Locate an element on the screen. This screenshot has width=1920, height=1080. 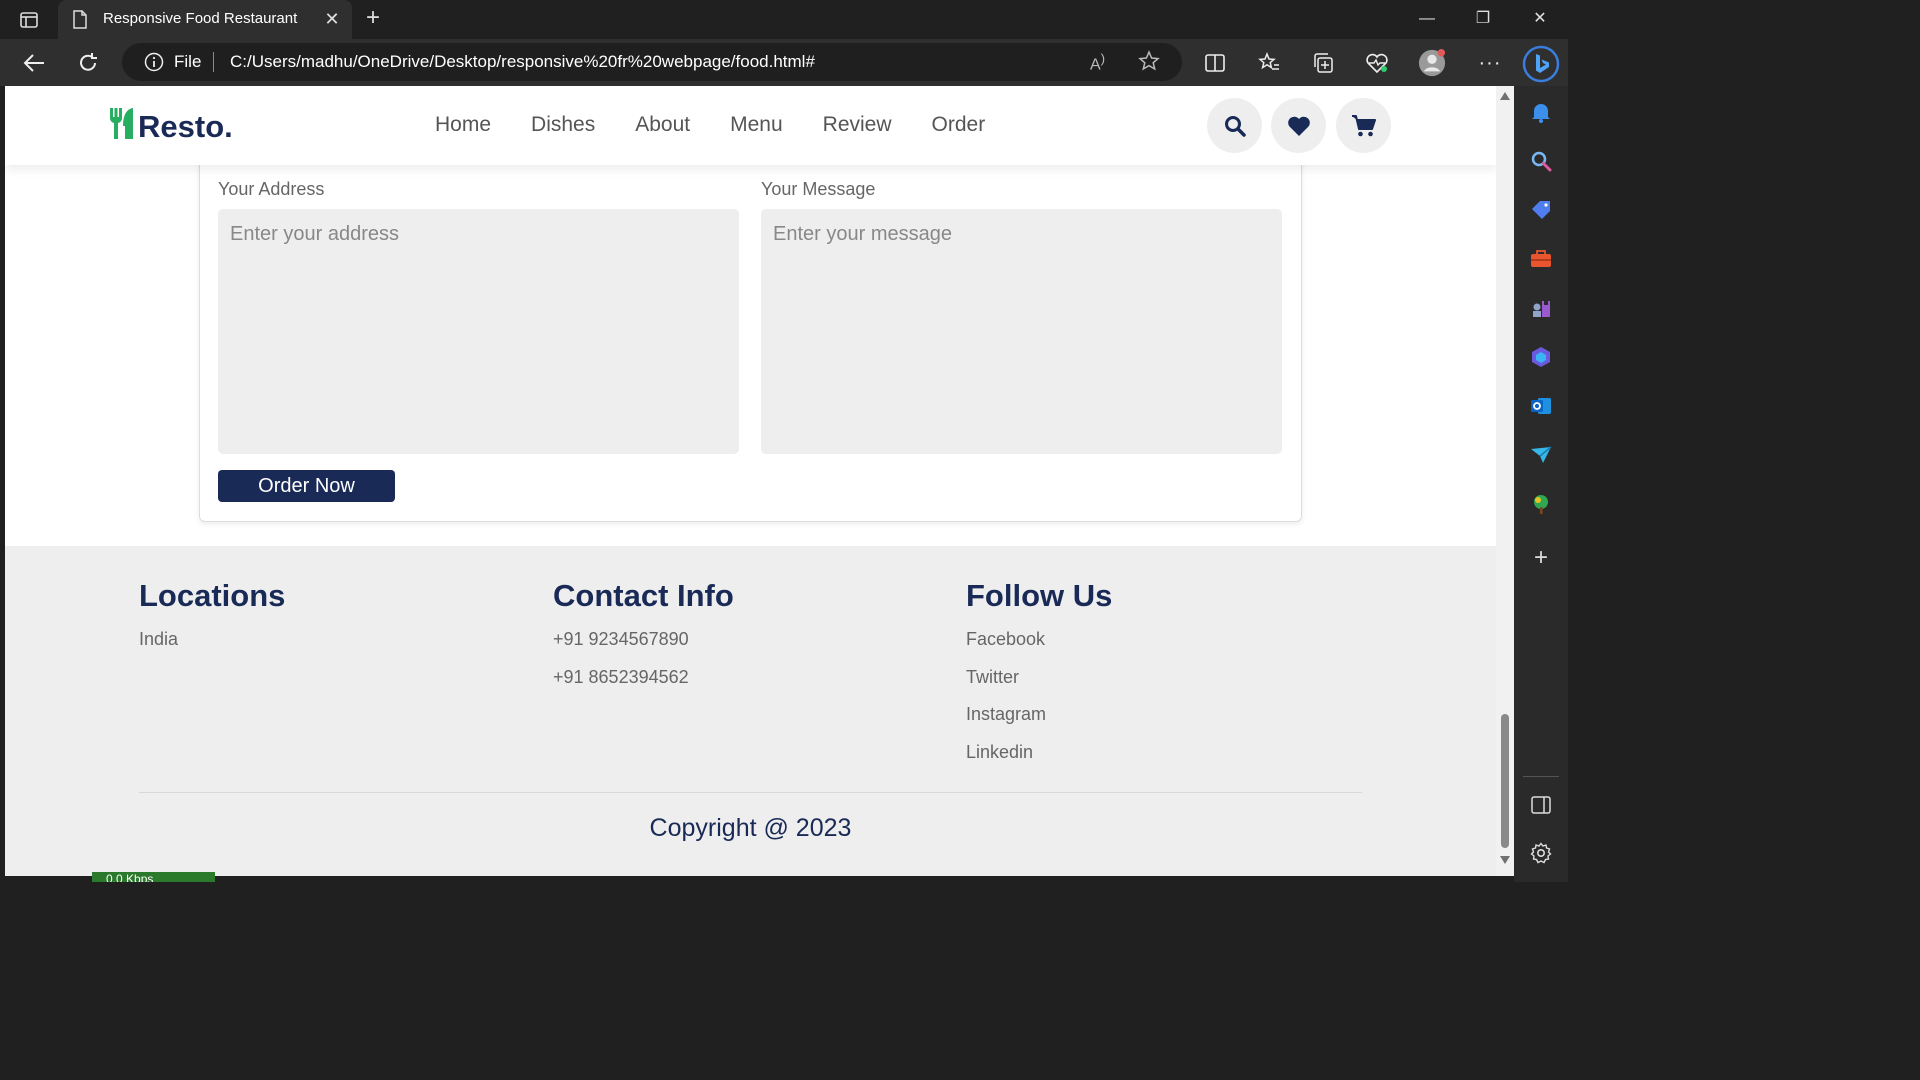
message-label: Your Message is located at coordinates (818, 189).